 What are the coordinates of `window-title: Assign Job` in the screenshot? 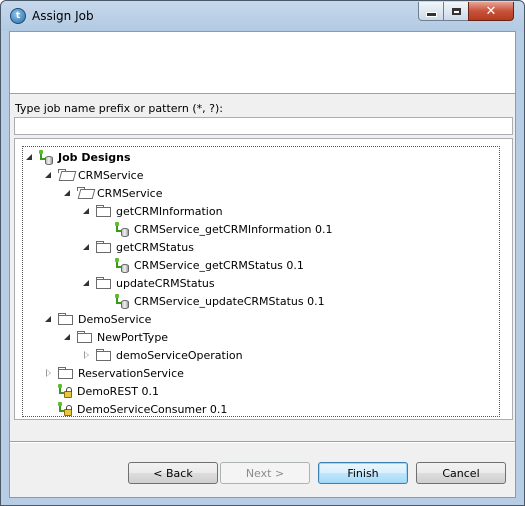 It's located at (63, 16).